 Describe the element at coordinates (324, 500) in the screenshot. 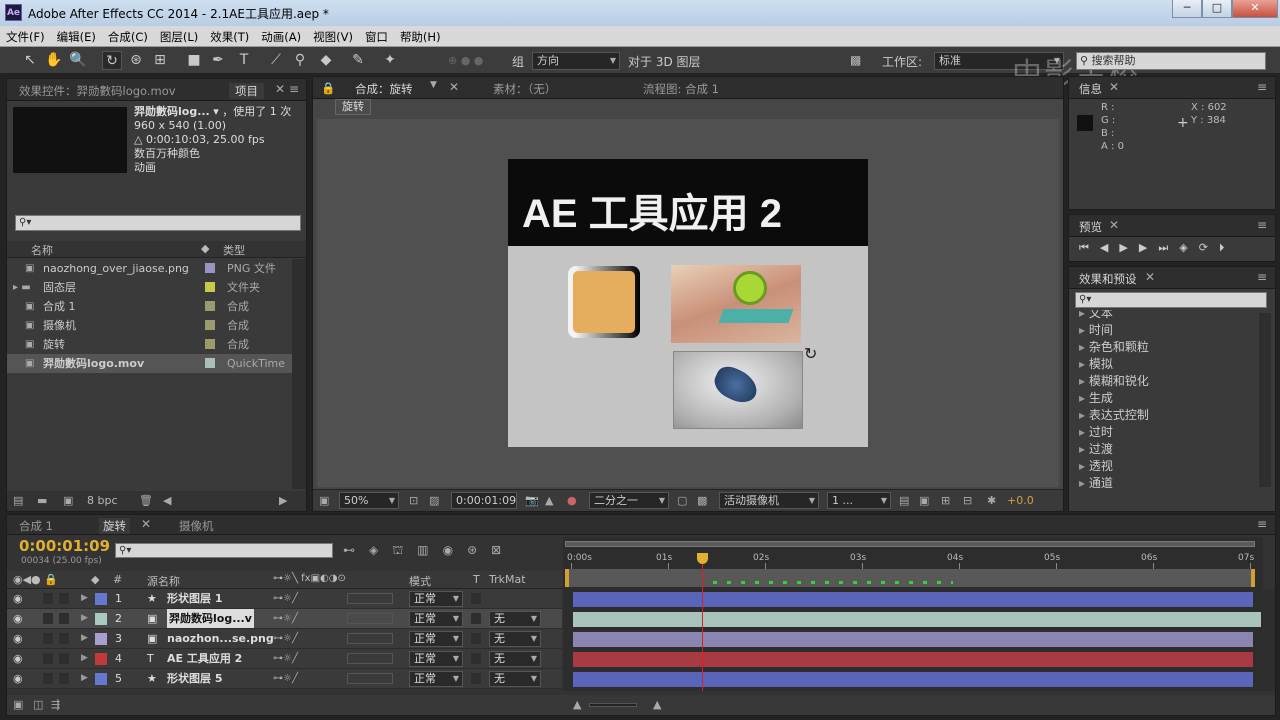

I see `always-preview-icon: ▣` at that location.